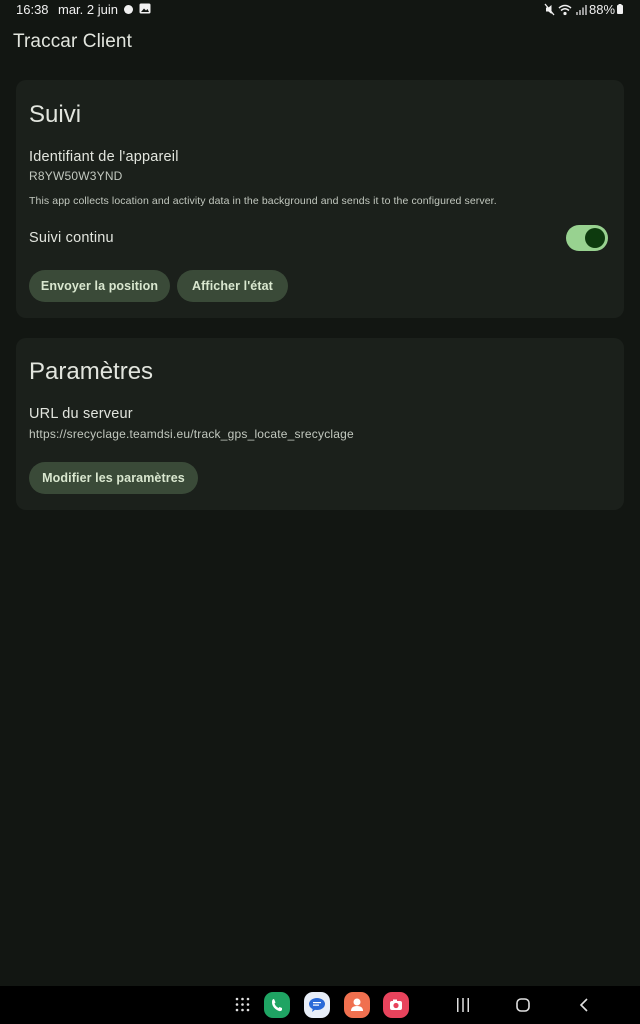  I want to click on gallery-notification-icon, so click(145, 8).